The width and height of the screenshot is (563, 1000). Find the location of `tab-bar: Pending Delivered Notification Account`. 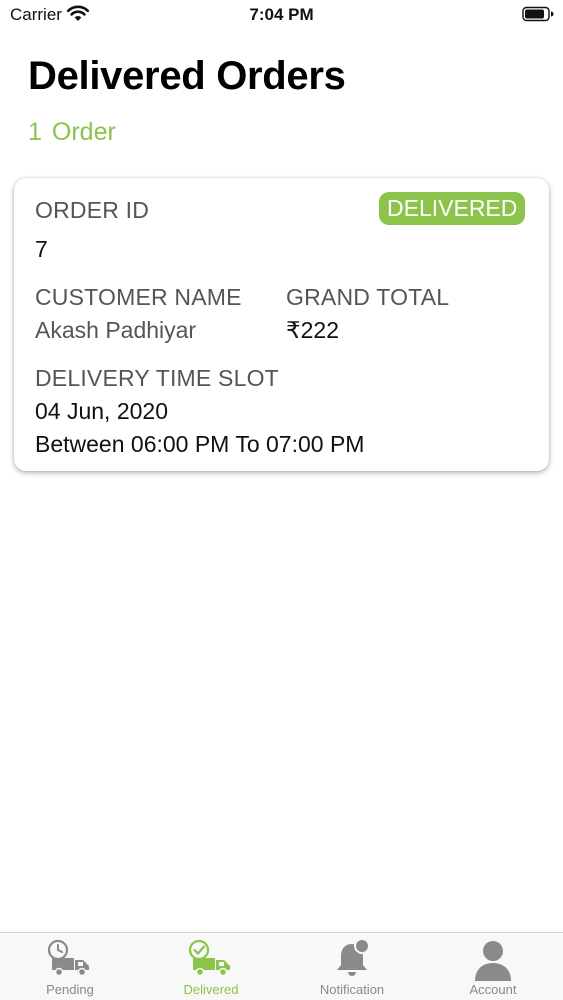

tab-bar: Pending Delivered Notification Account is located at coordinates (281, 966).